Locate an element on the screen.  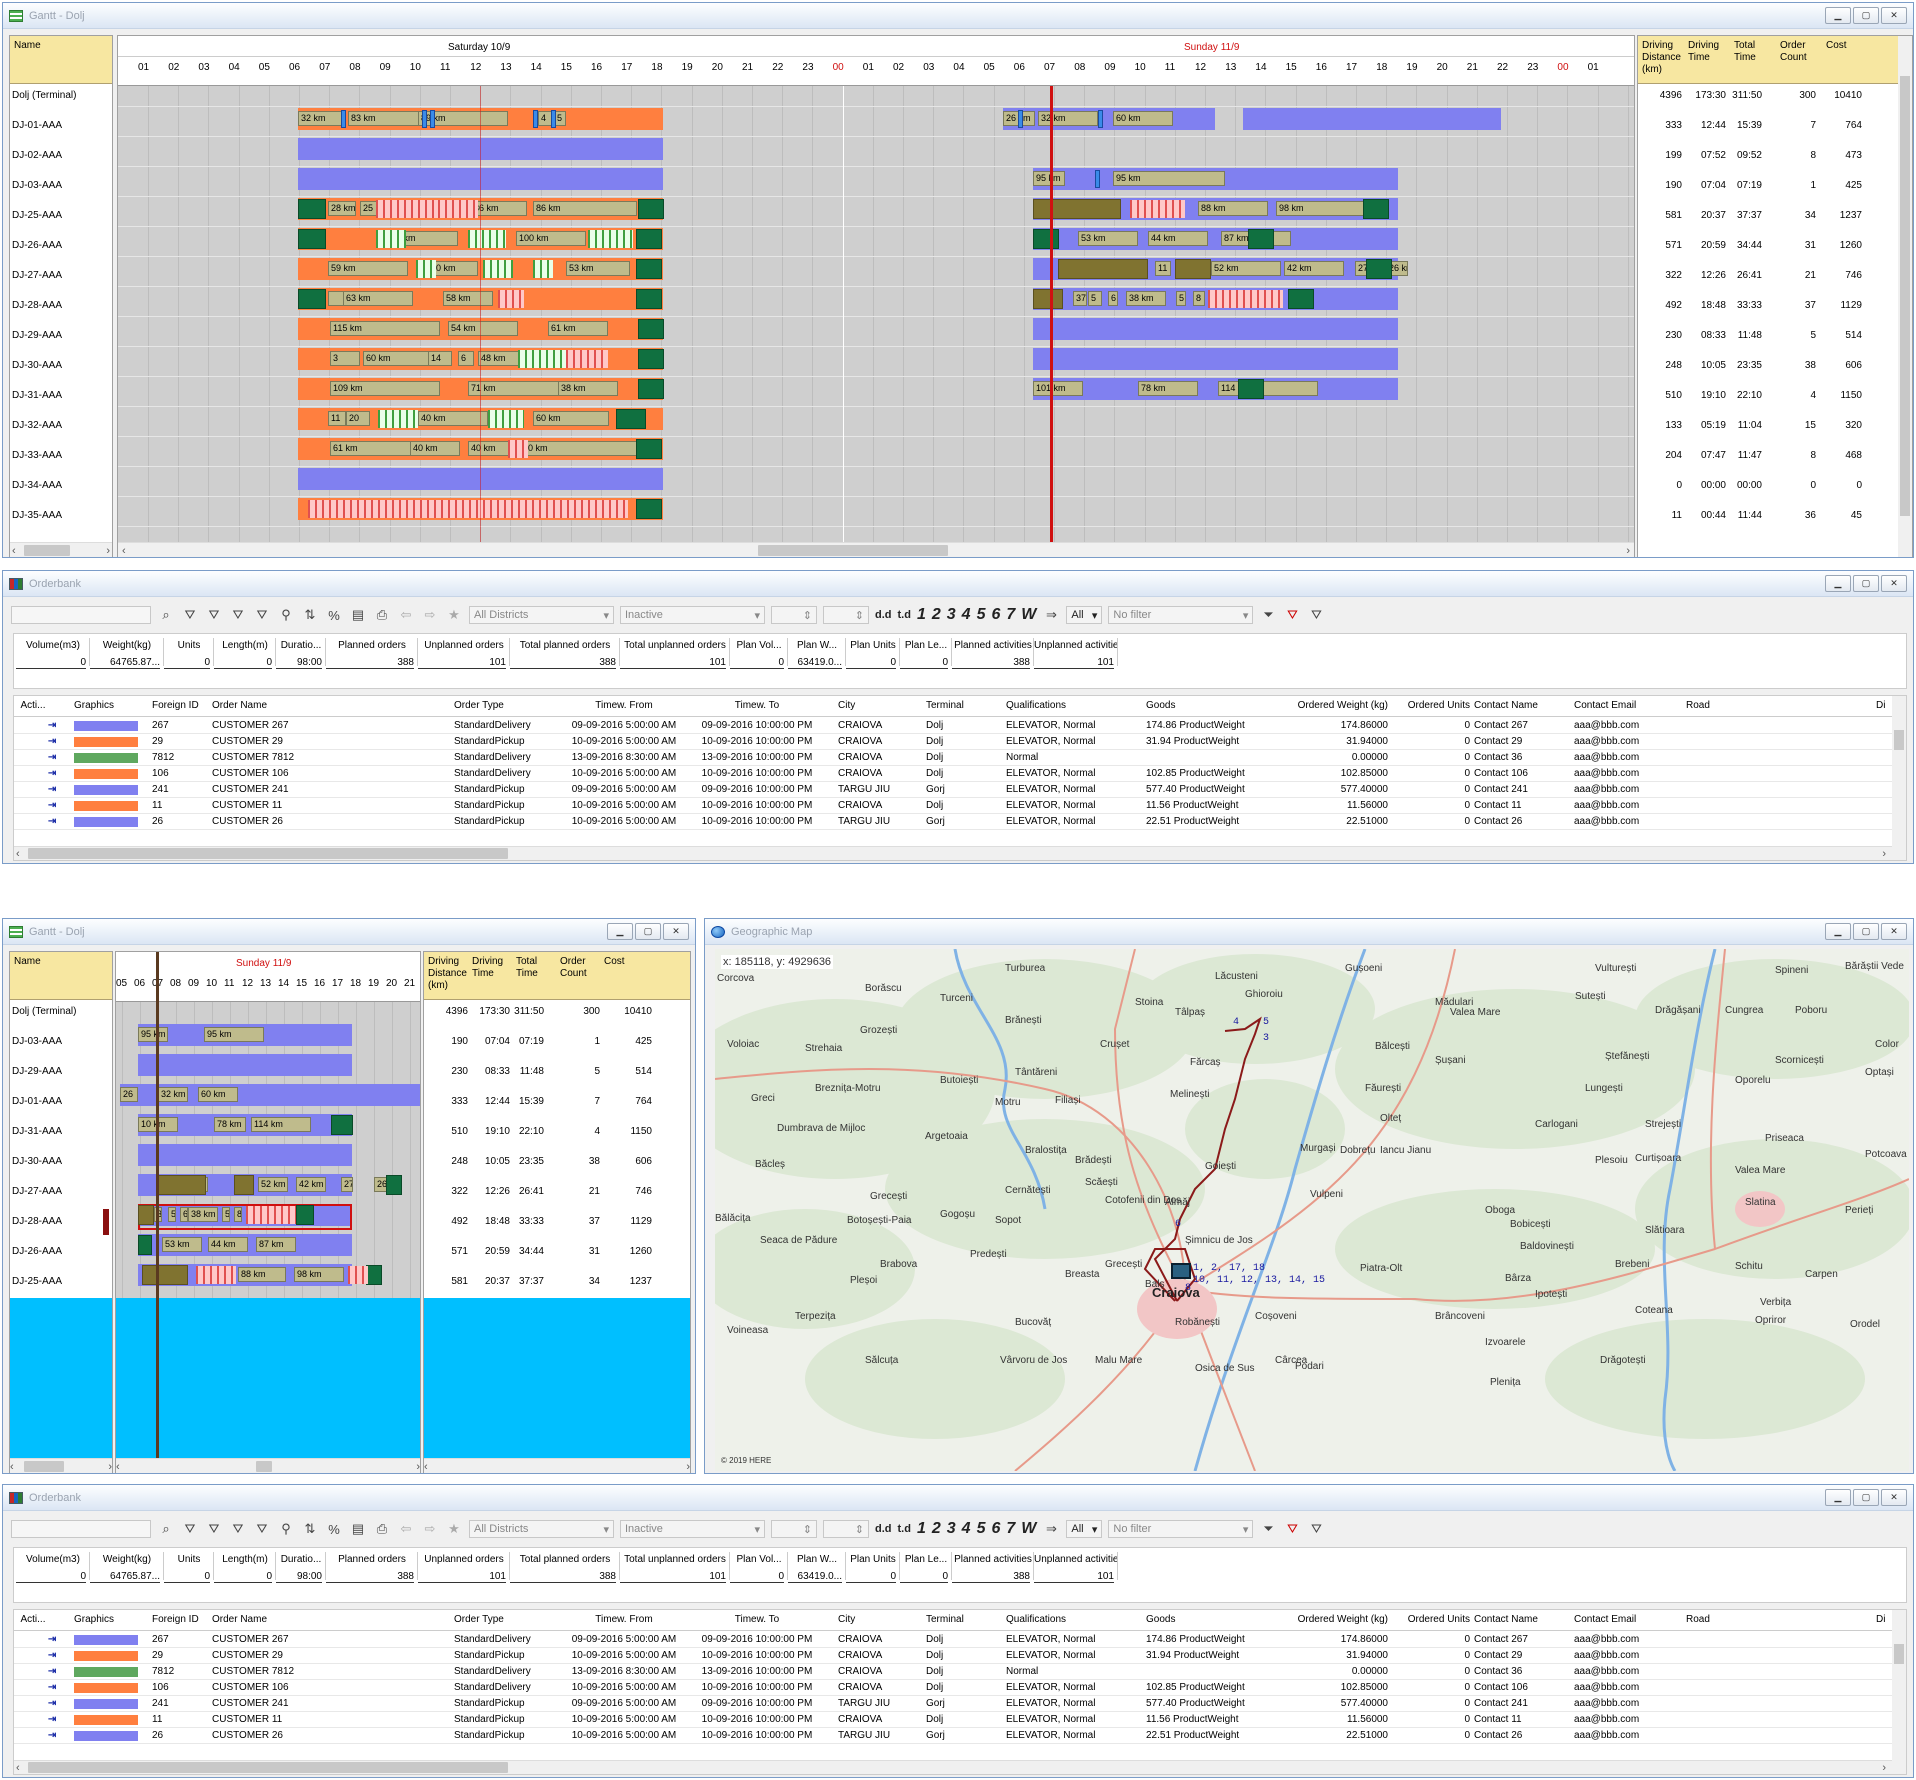
grid-icon: ▤ is located at coordinates (358, 615).